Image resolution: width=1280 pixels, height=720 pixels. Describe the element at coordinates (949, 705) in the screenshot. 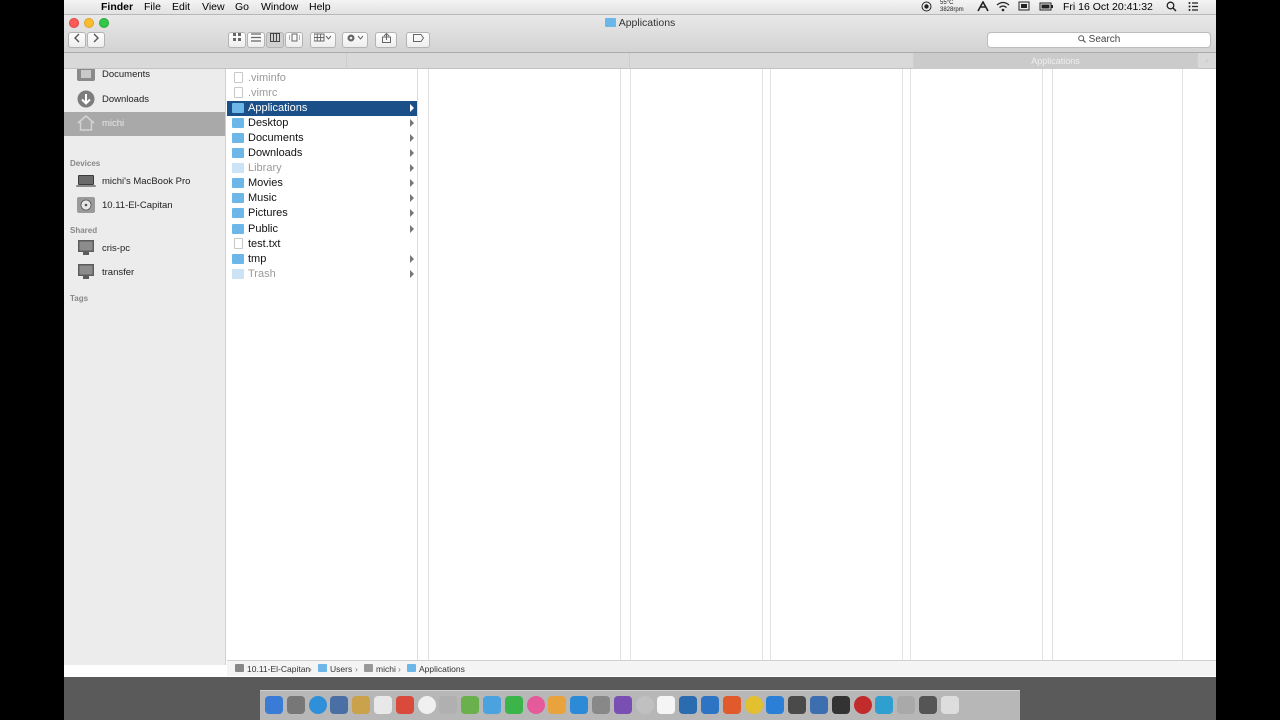

I see `trash-icon` at that location.